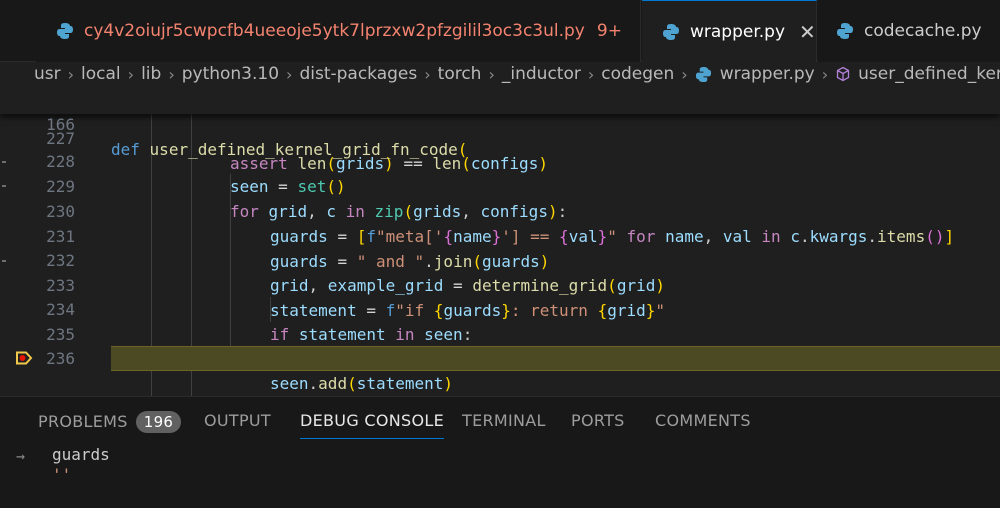  I want to click on breadcrumb-item: lib, so click(151, 74).